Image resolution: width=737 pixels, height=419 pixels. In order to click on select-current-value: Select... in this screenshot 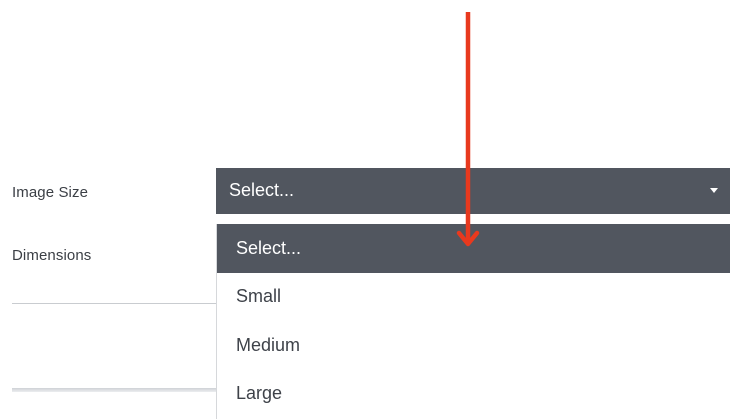, I will do `click(262, 190)`.